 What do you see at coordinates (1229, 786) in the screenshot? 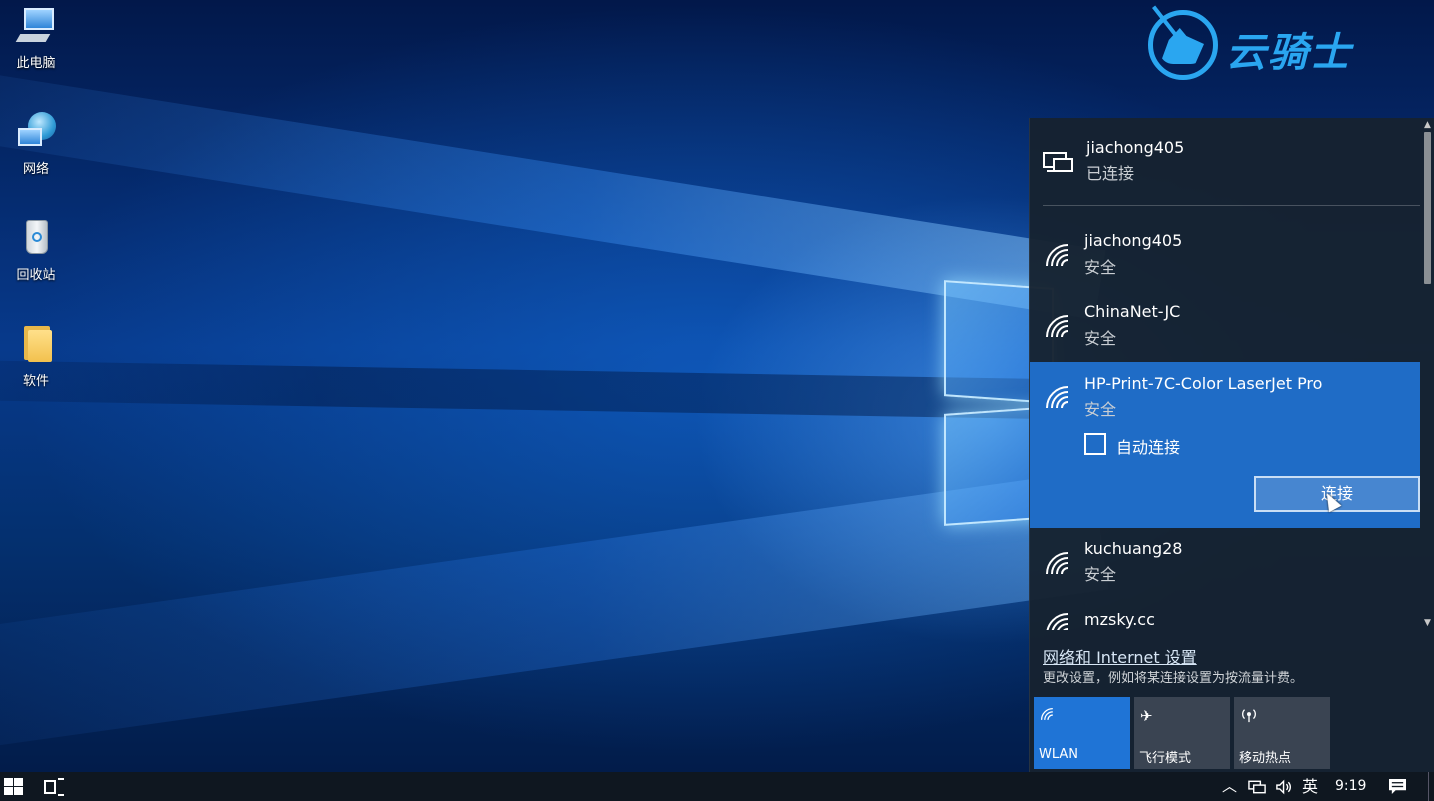
I see `chevron-up-icon: ︿` at bounding box center [1229, 786].